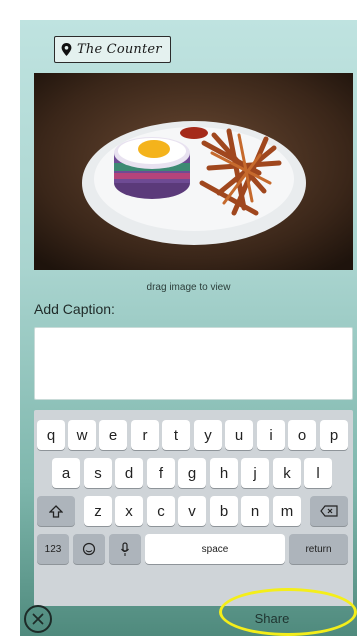  I want to click on key-w: w, so click(82, 435).